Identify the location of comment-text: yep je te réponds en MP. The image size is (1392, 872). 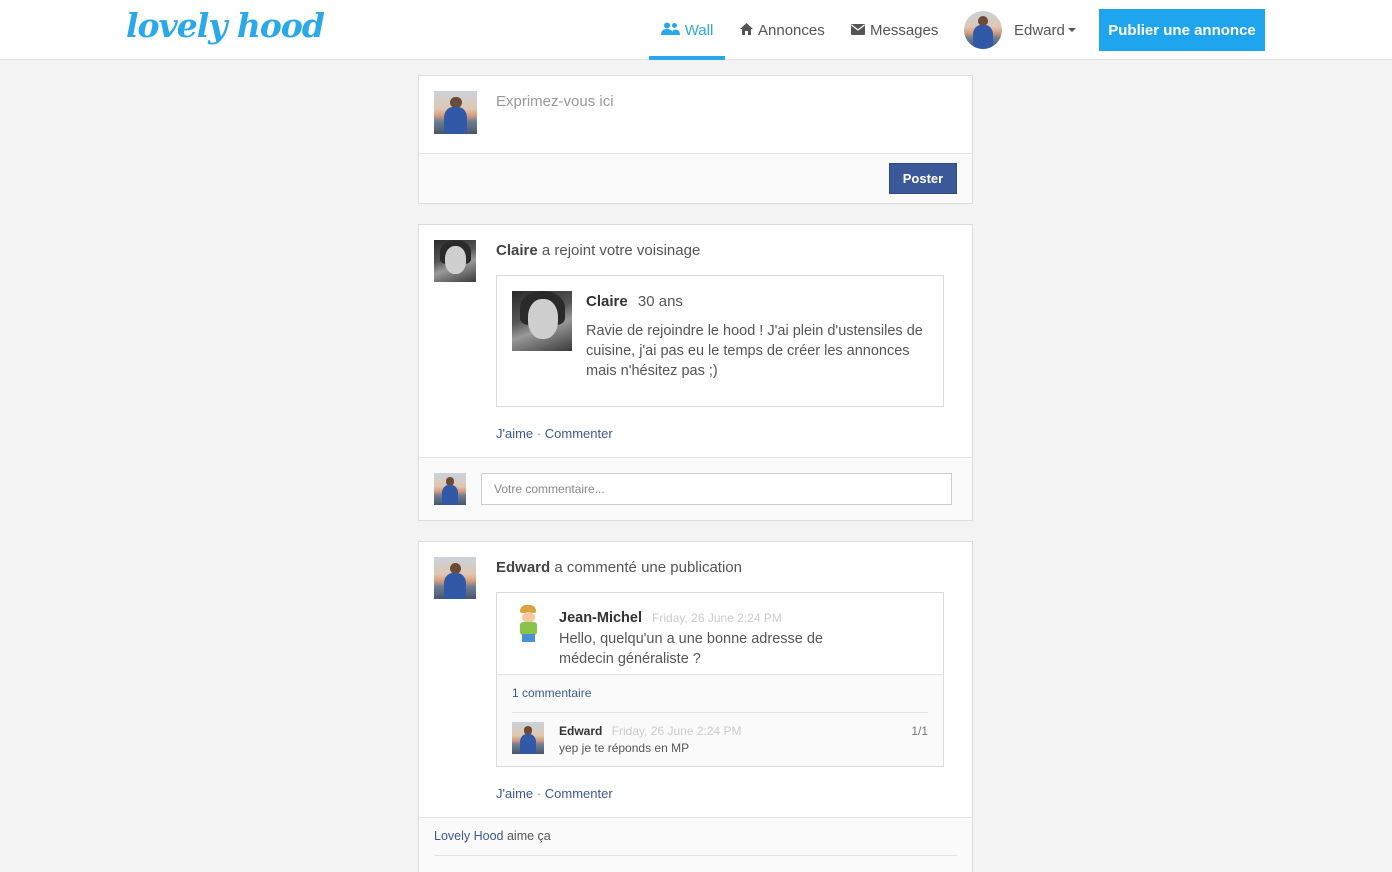
(624, 748).